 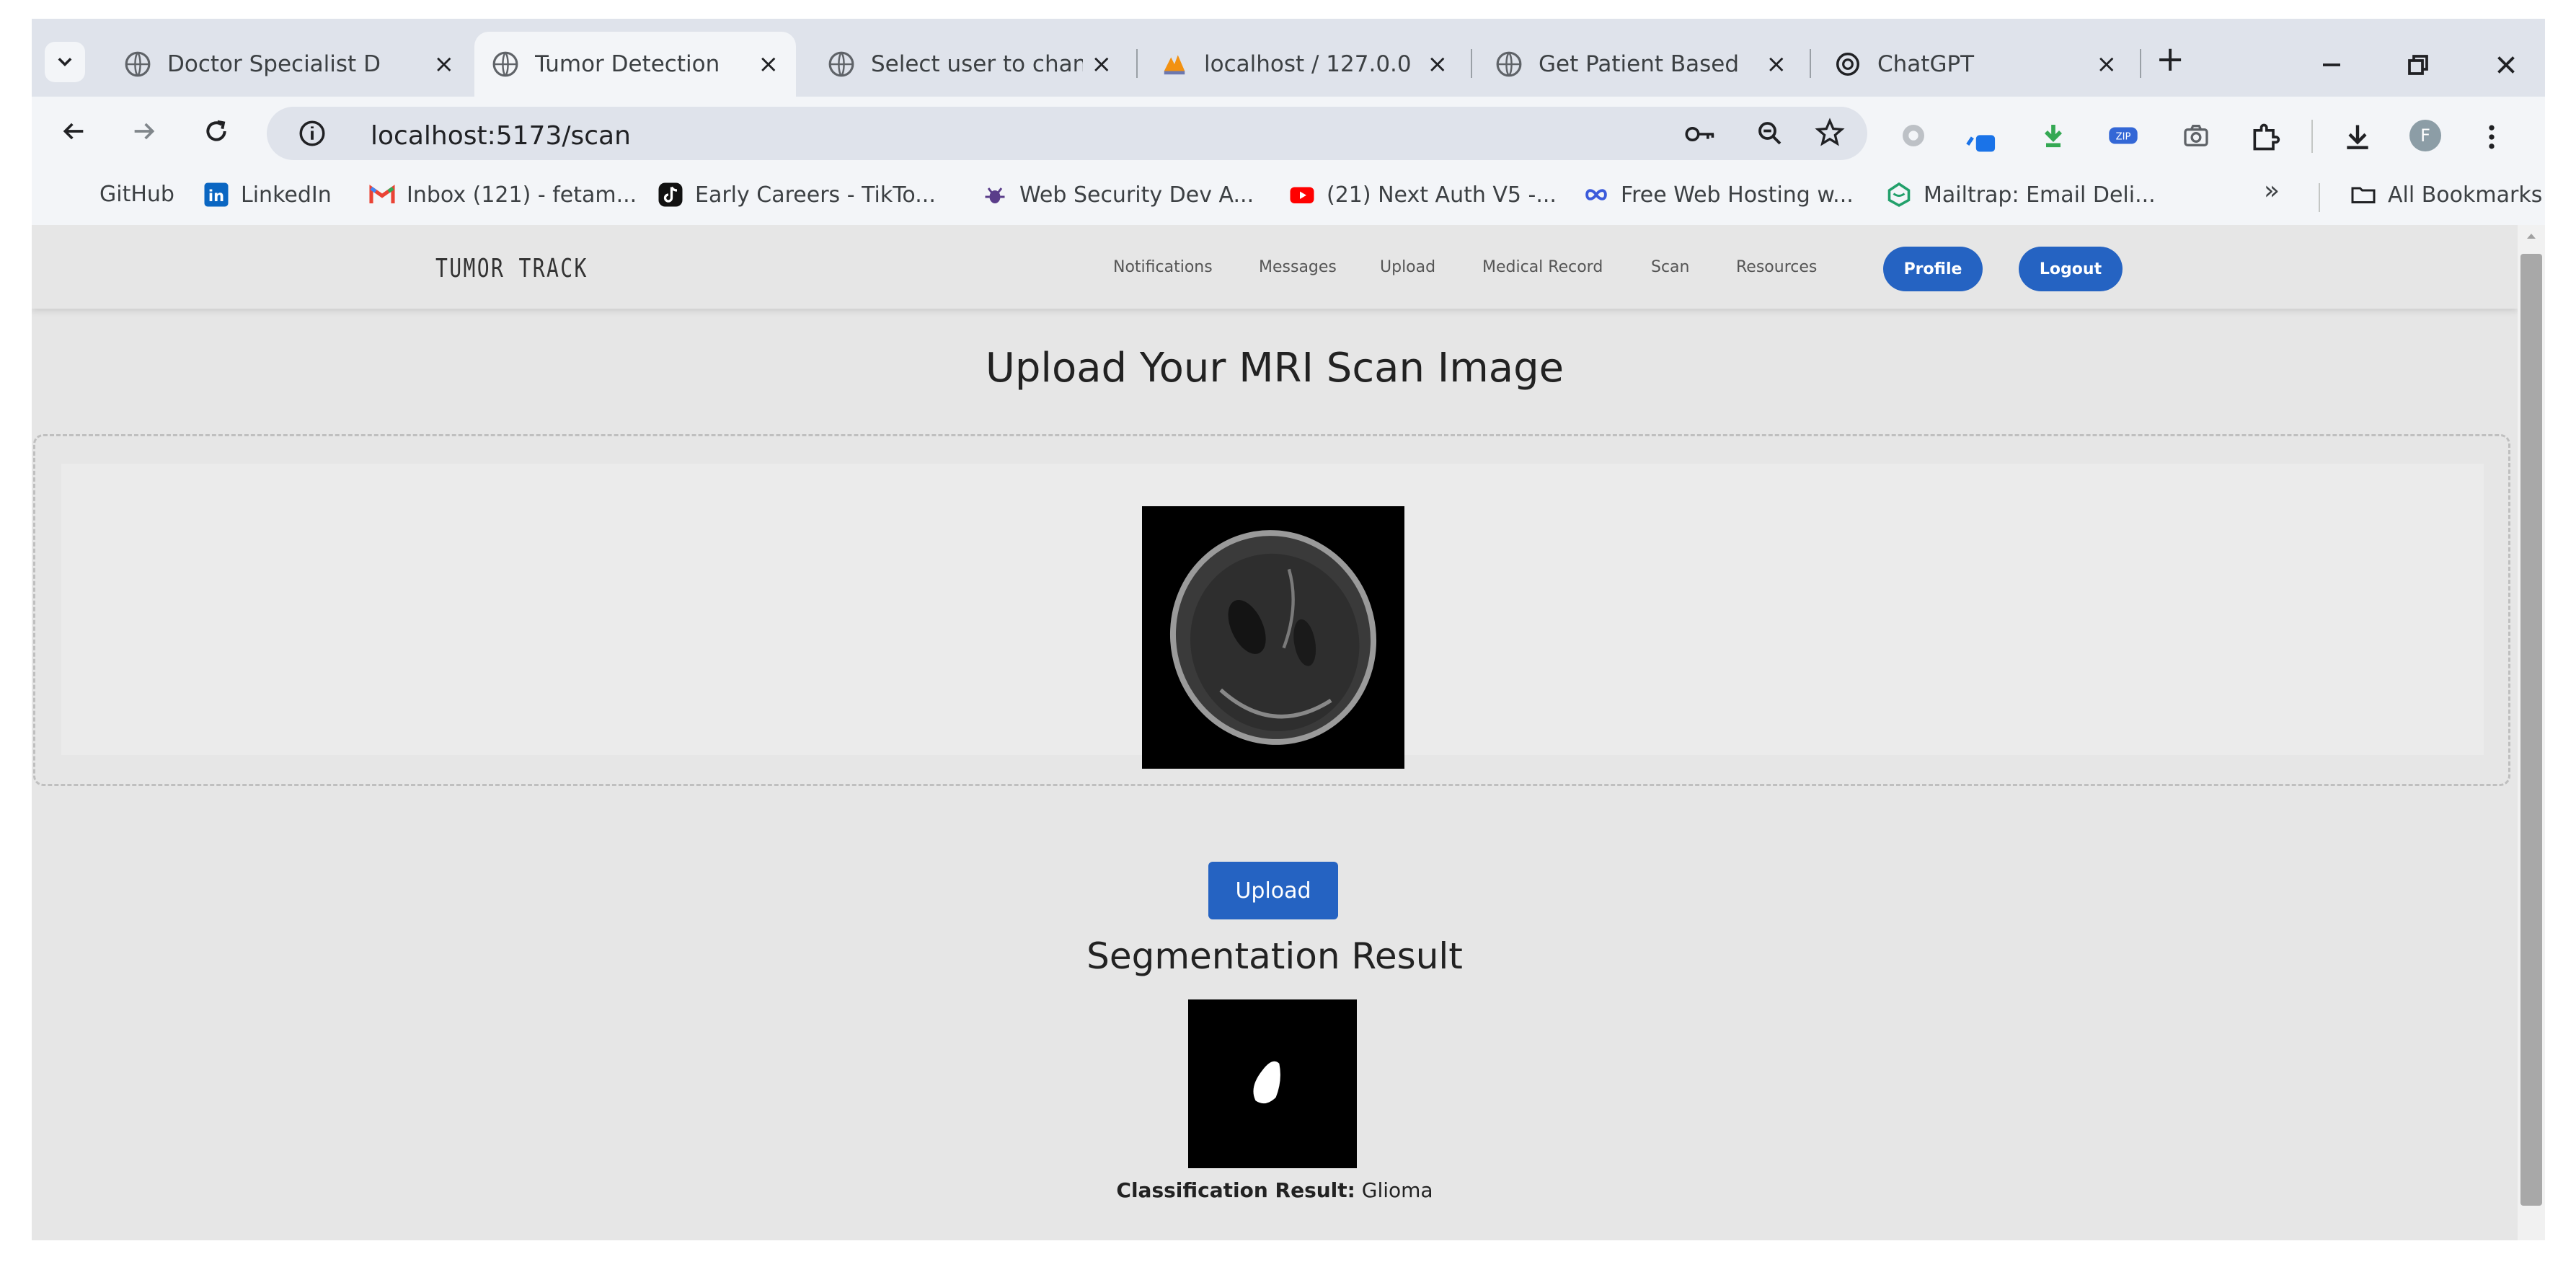 I want to click on svg-text: ZIP, so click(x=2123, y=137).